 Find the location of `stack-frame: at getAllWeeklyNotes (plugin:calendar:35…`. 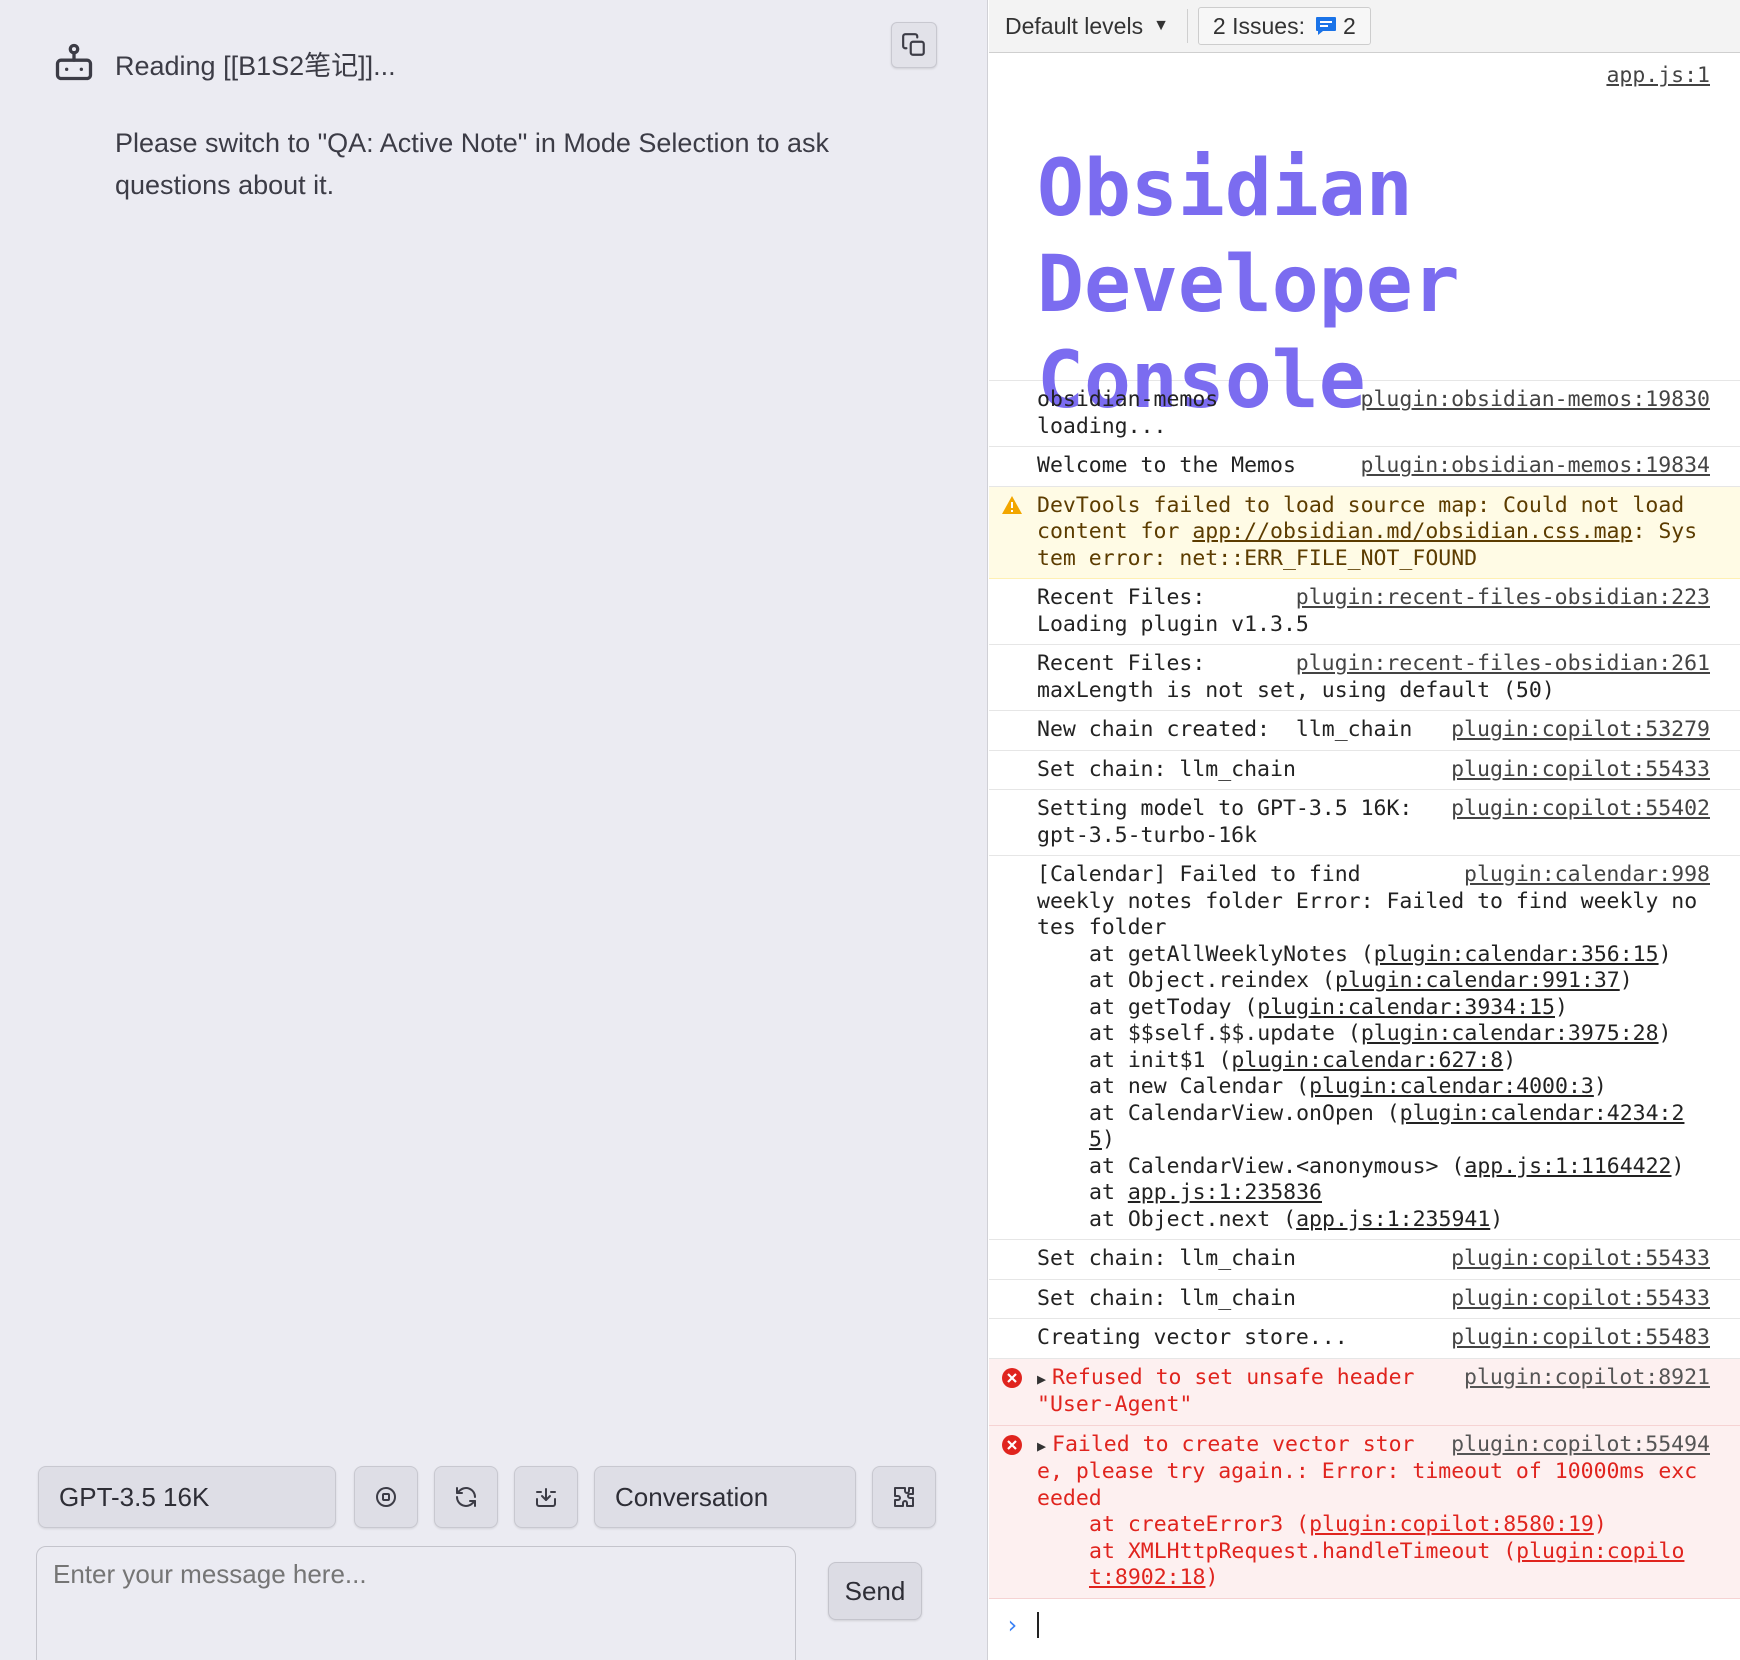

stack-frame: at getAllWeeklyNotes (plugin:calendar:35… is located at coordinates (1380, 954).